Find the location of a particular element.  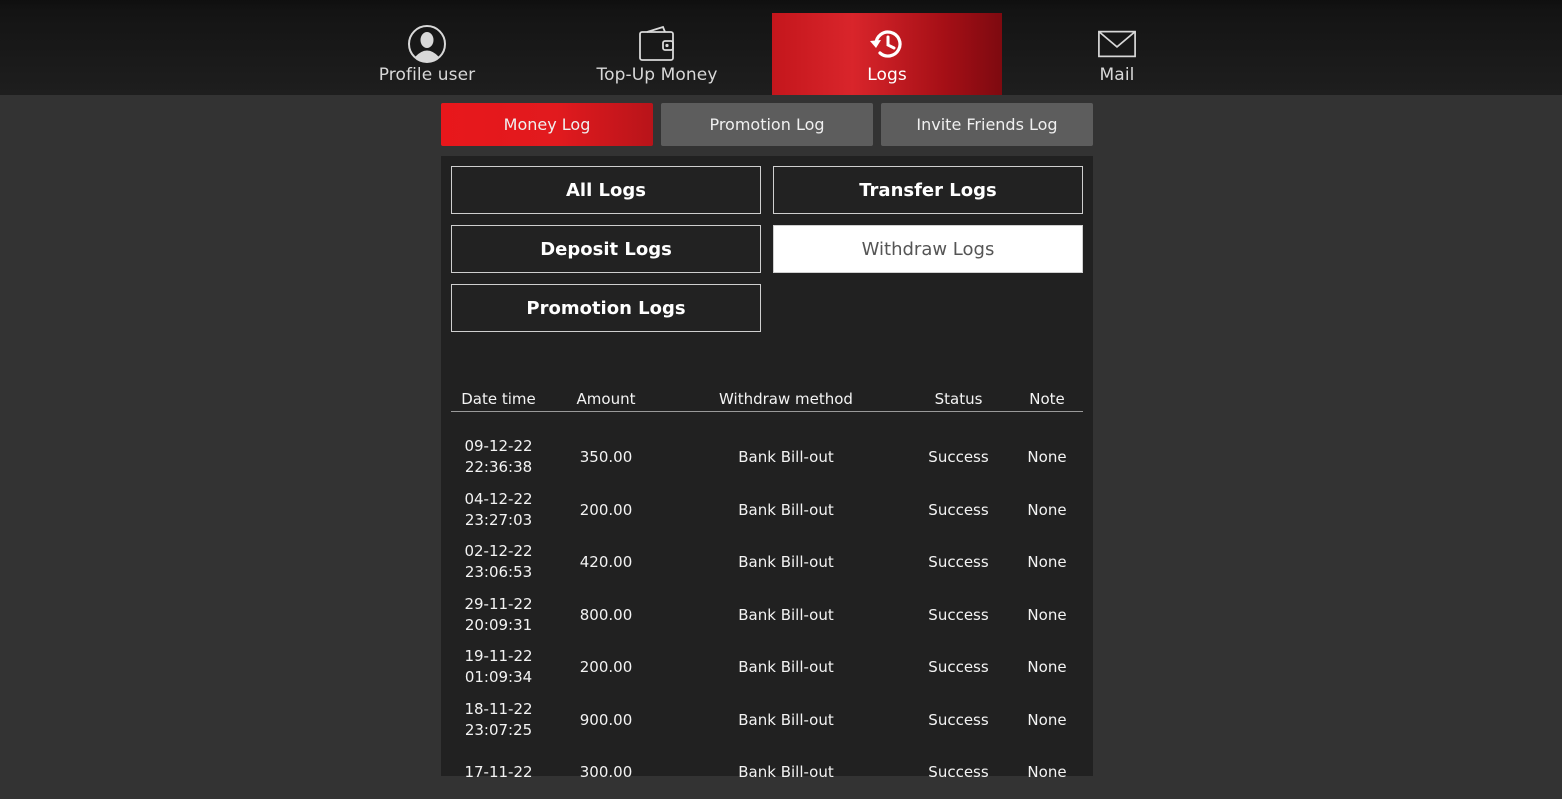

nav-label: Logs is located at coordinates (887, 75).